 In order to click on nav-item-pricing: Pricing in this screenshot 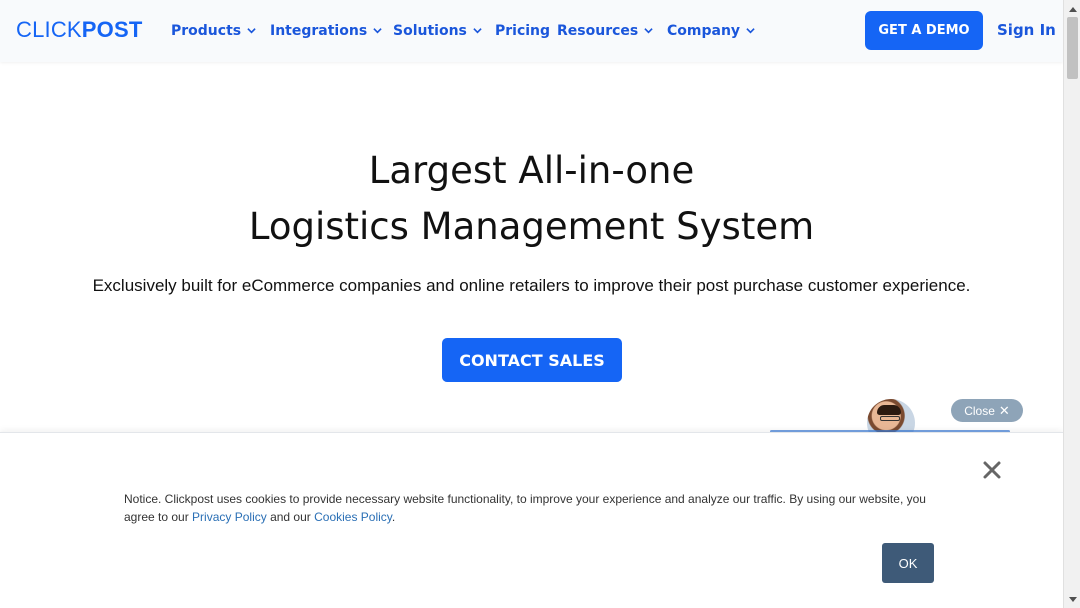, I will do `click(522, 31)`.